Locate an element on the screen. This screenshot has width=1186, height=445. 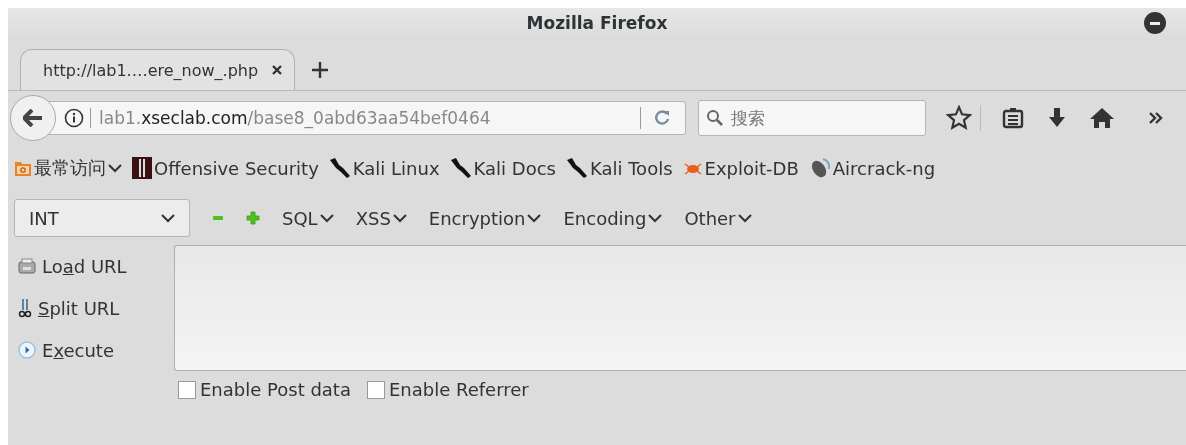
bookmark-item: Kali Tools is located at coordinates (619, 168).